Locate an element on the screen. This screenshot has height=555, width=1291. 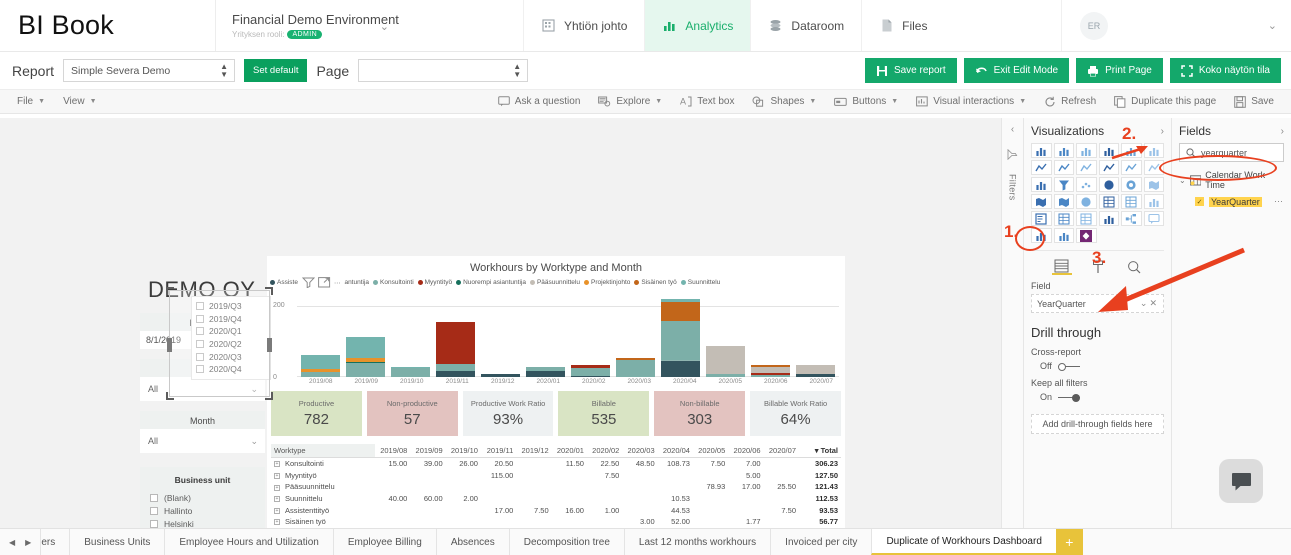
add-drill-through-fields-well: Add drill-through fields here is located at coordinates (1097, 424).